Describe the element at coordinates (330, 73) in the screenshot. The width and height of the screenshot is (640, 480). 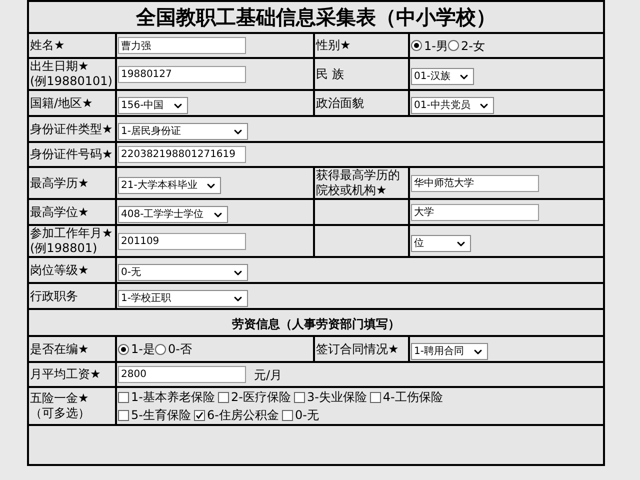
I see `field-label: 民 族` at that location.